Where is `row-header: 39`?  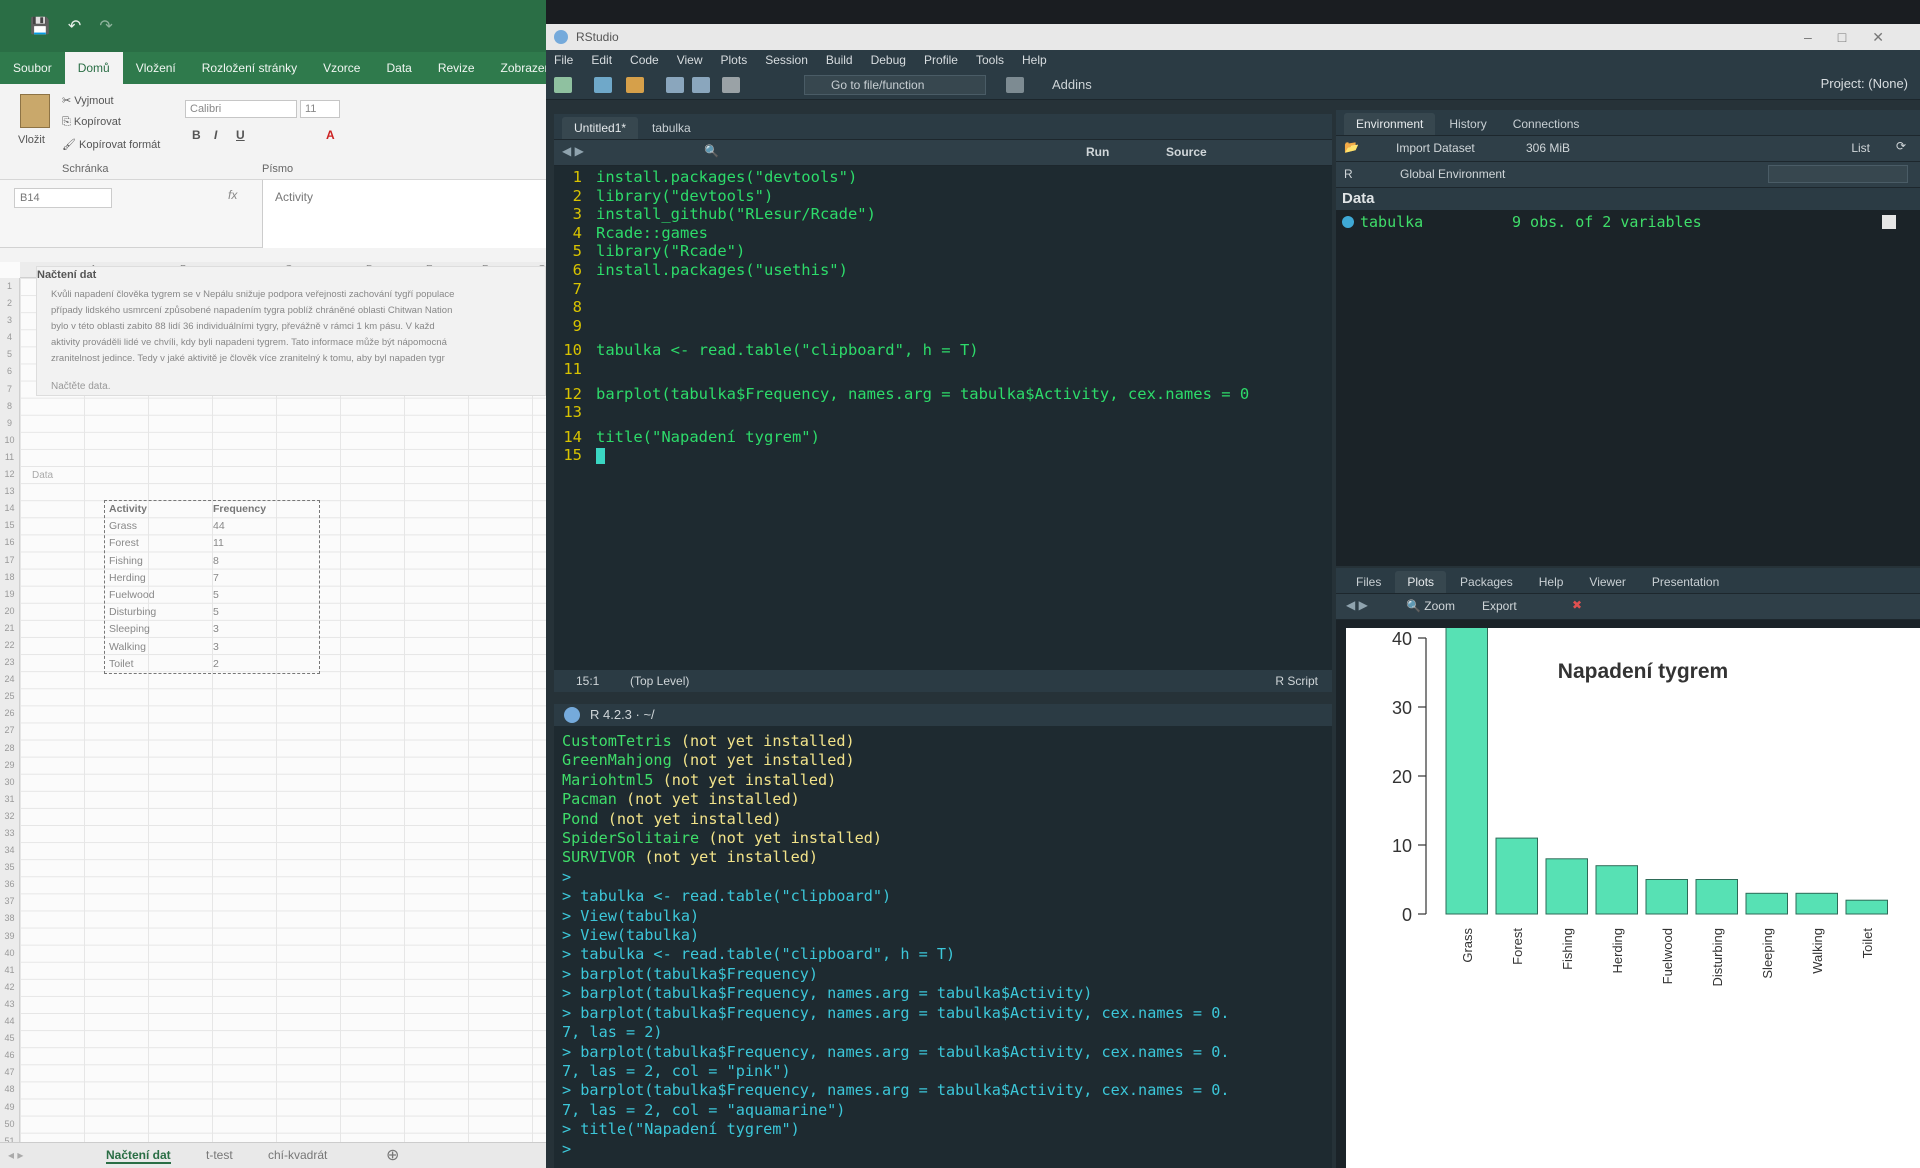
row-header: 39 is located at coordinates (9, 936).